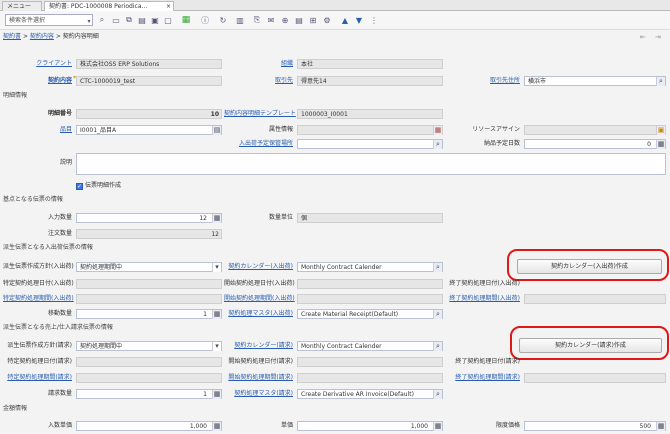  Describe the element at coordinates (48, 248) in the screenshot. I see `section-derived-inout: 派生伝票となる入出荷伝票の情報` at that location.